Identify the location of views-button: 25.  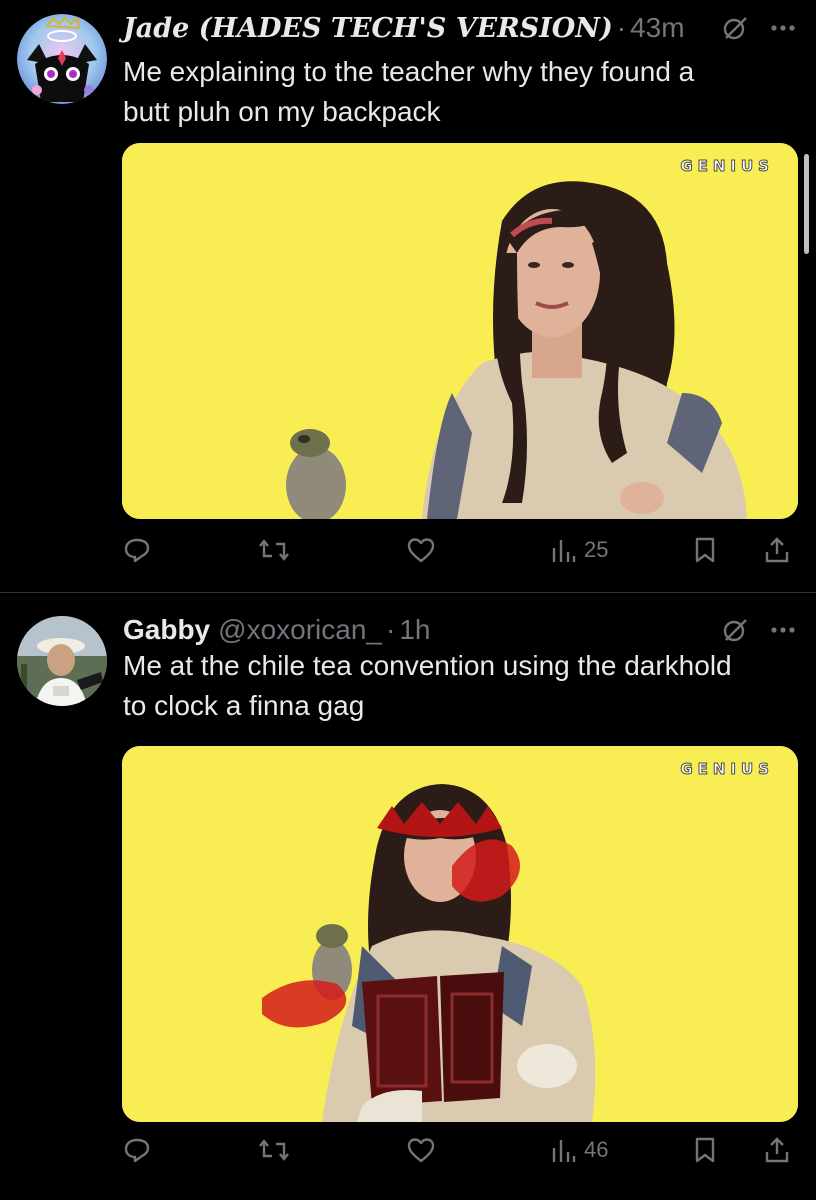
(579, 550).